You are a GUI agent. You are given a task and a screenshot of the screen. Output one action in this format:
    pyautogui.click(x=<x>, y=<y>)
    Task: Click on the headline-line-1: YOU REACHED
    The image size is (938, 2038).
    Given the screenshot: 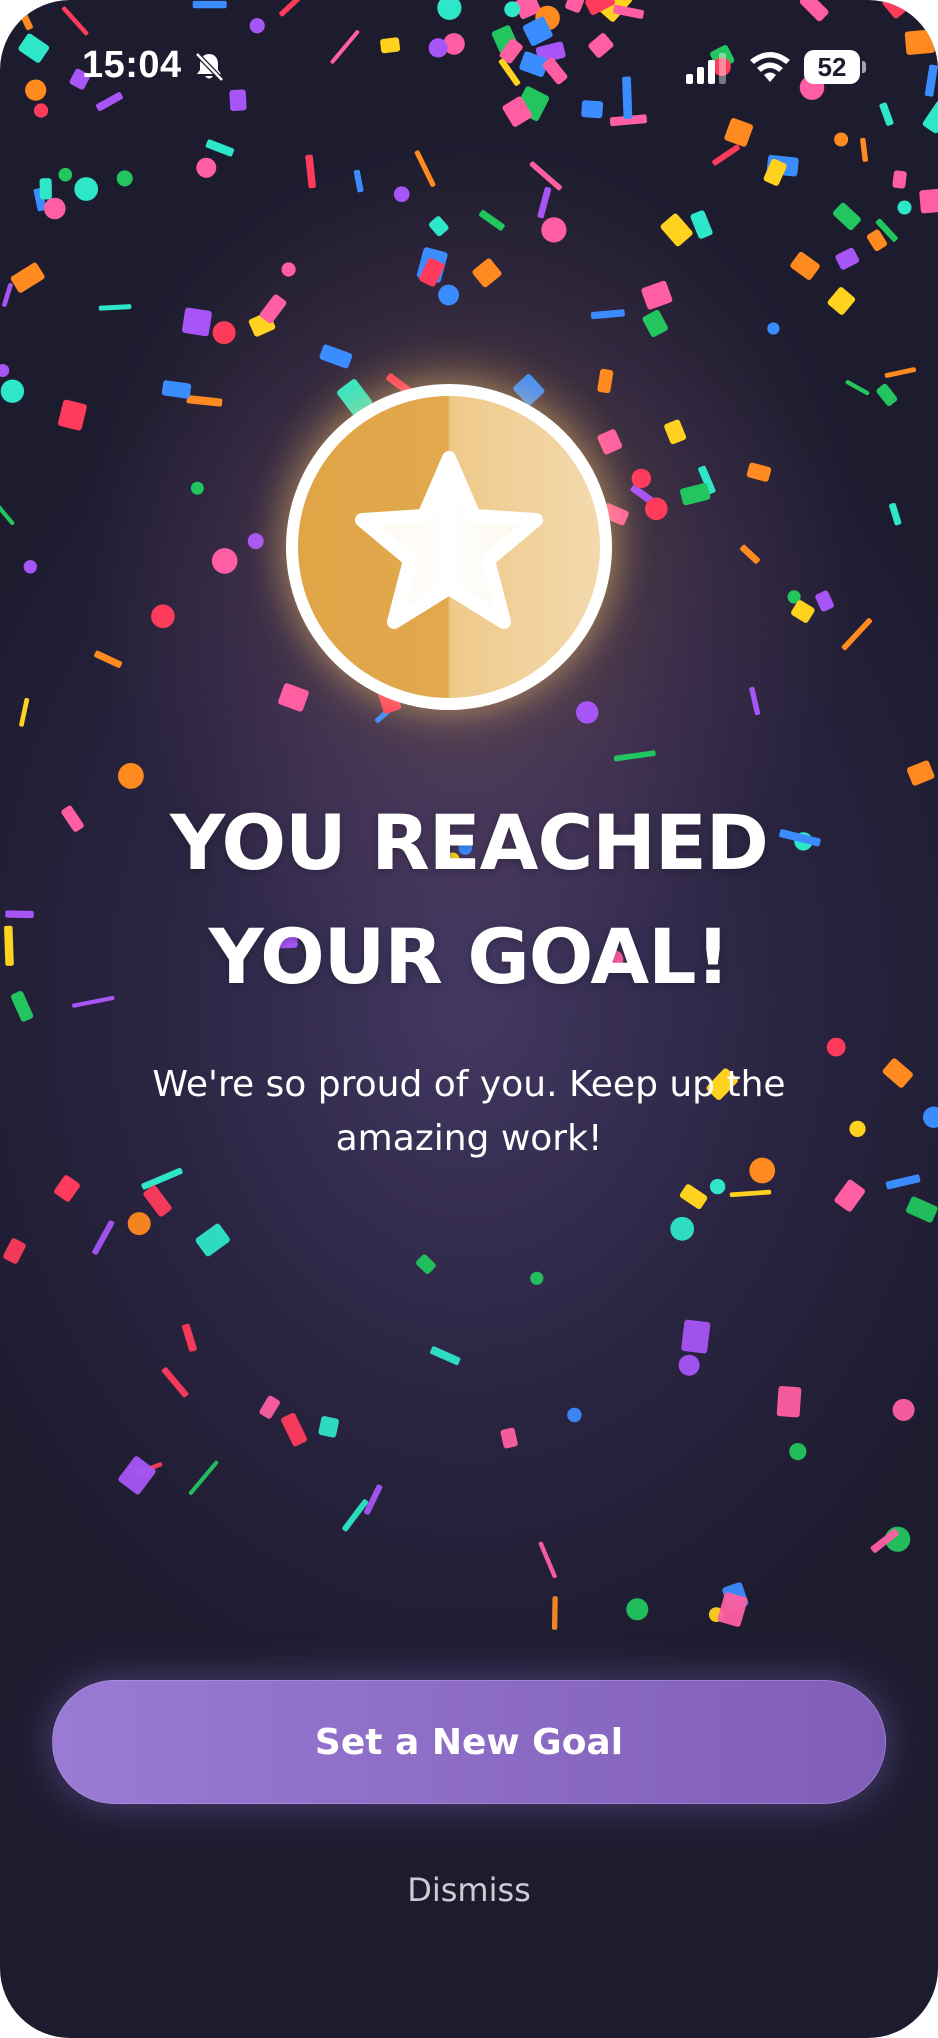 What is the action you would take?
    pyautogui.click(x=469, y=842)
    